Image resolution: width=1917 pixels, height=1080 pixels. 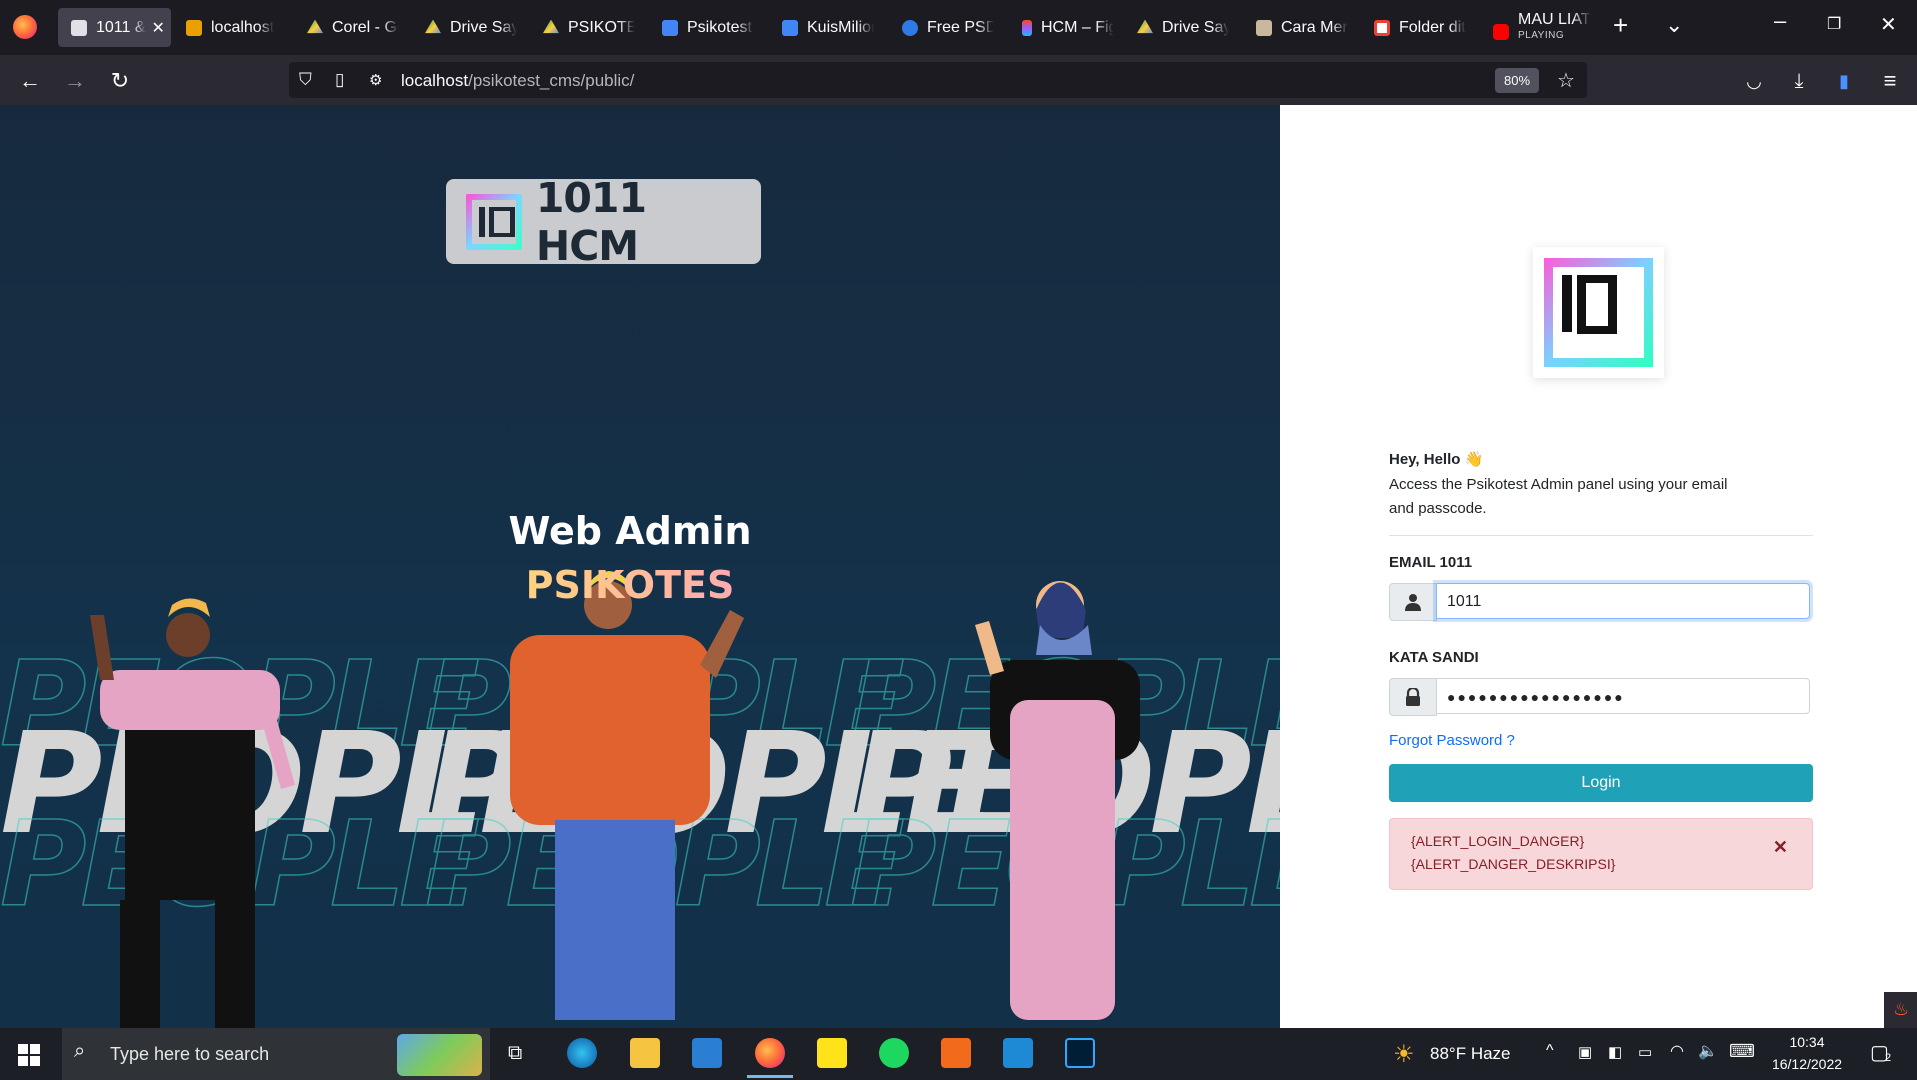 I want to click on tab-cara-men: Cara Men, so click(x=1302, y=27).